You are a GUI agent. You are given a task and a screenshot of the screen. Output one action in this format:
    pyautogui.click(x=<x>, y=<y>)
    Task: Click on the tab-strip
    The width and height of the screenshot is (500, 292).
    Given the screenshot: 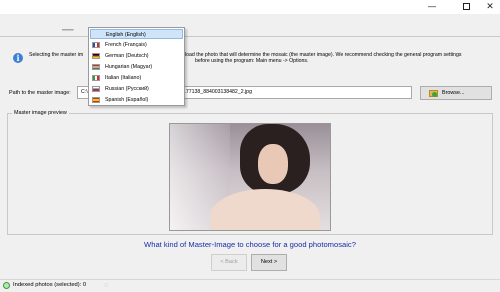 What is the action you would take?
    pyautogui.click(x=250, y=26)
    